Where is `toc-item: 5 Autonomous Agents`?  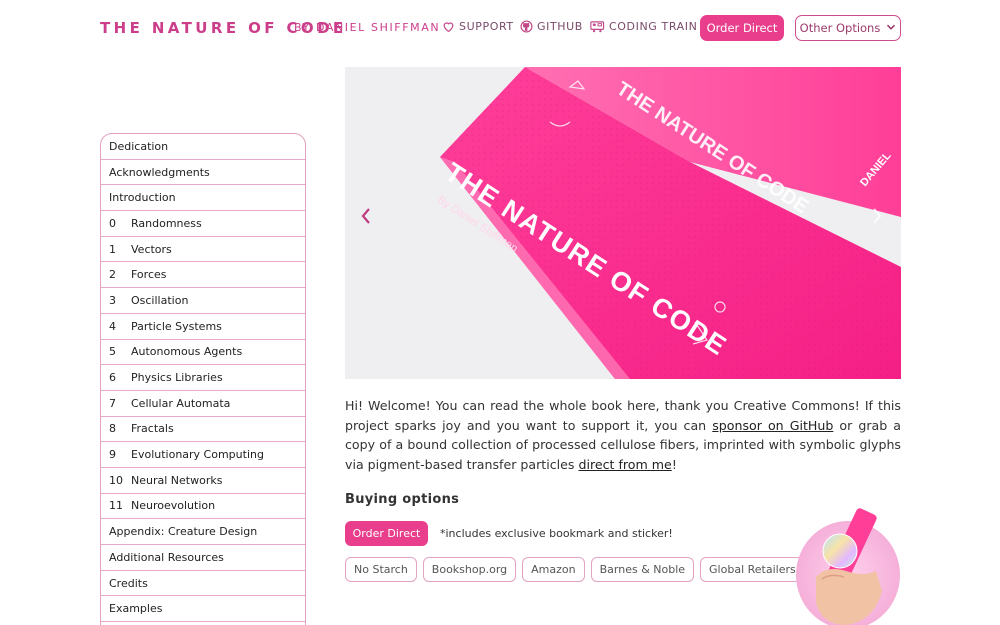
toc-item: 5 Autonomous Agents is located at coordinates (203, 353).